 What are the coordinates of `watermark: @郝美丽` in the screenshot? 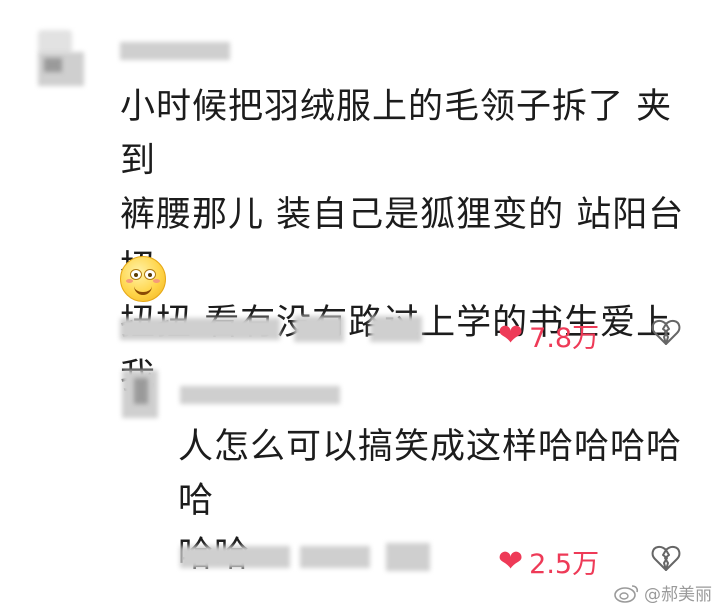 It's located at (663, 592).